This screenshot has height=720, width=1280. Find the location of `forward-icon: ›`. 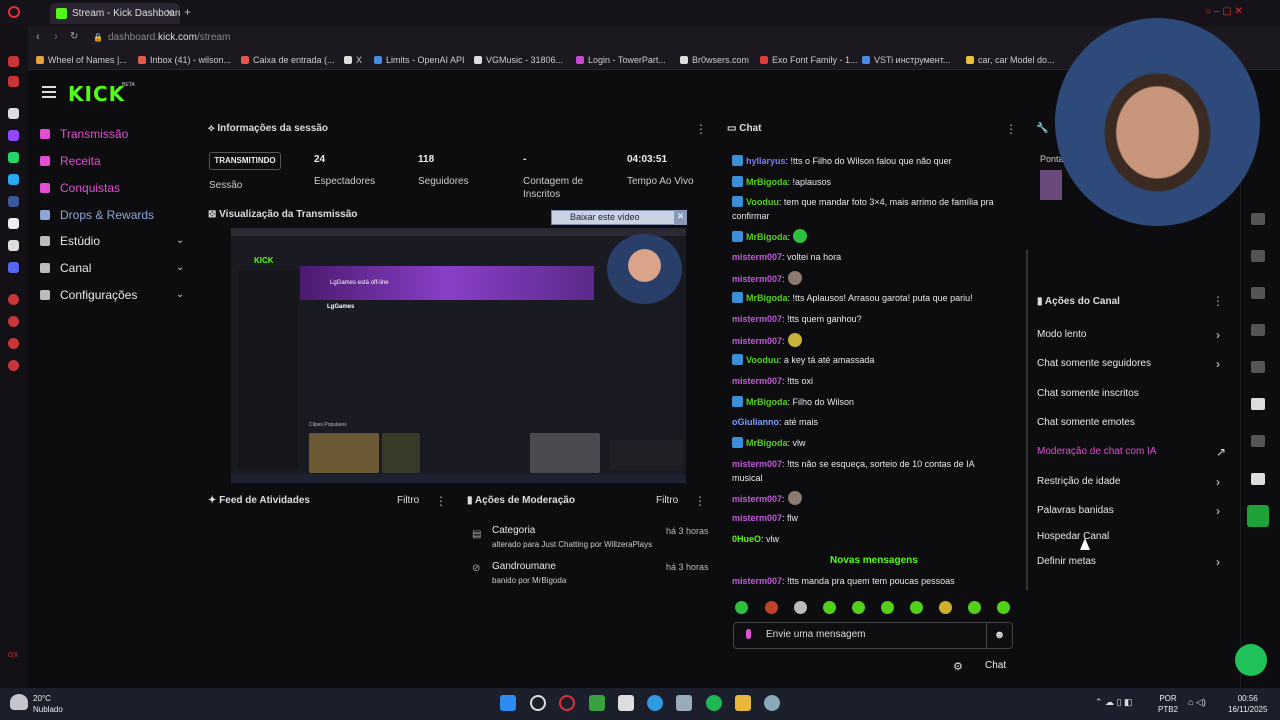

forward-icon: › is located at coordinates (56, 37).